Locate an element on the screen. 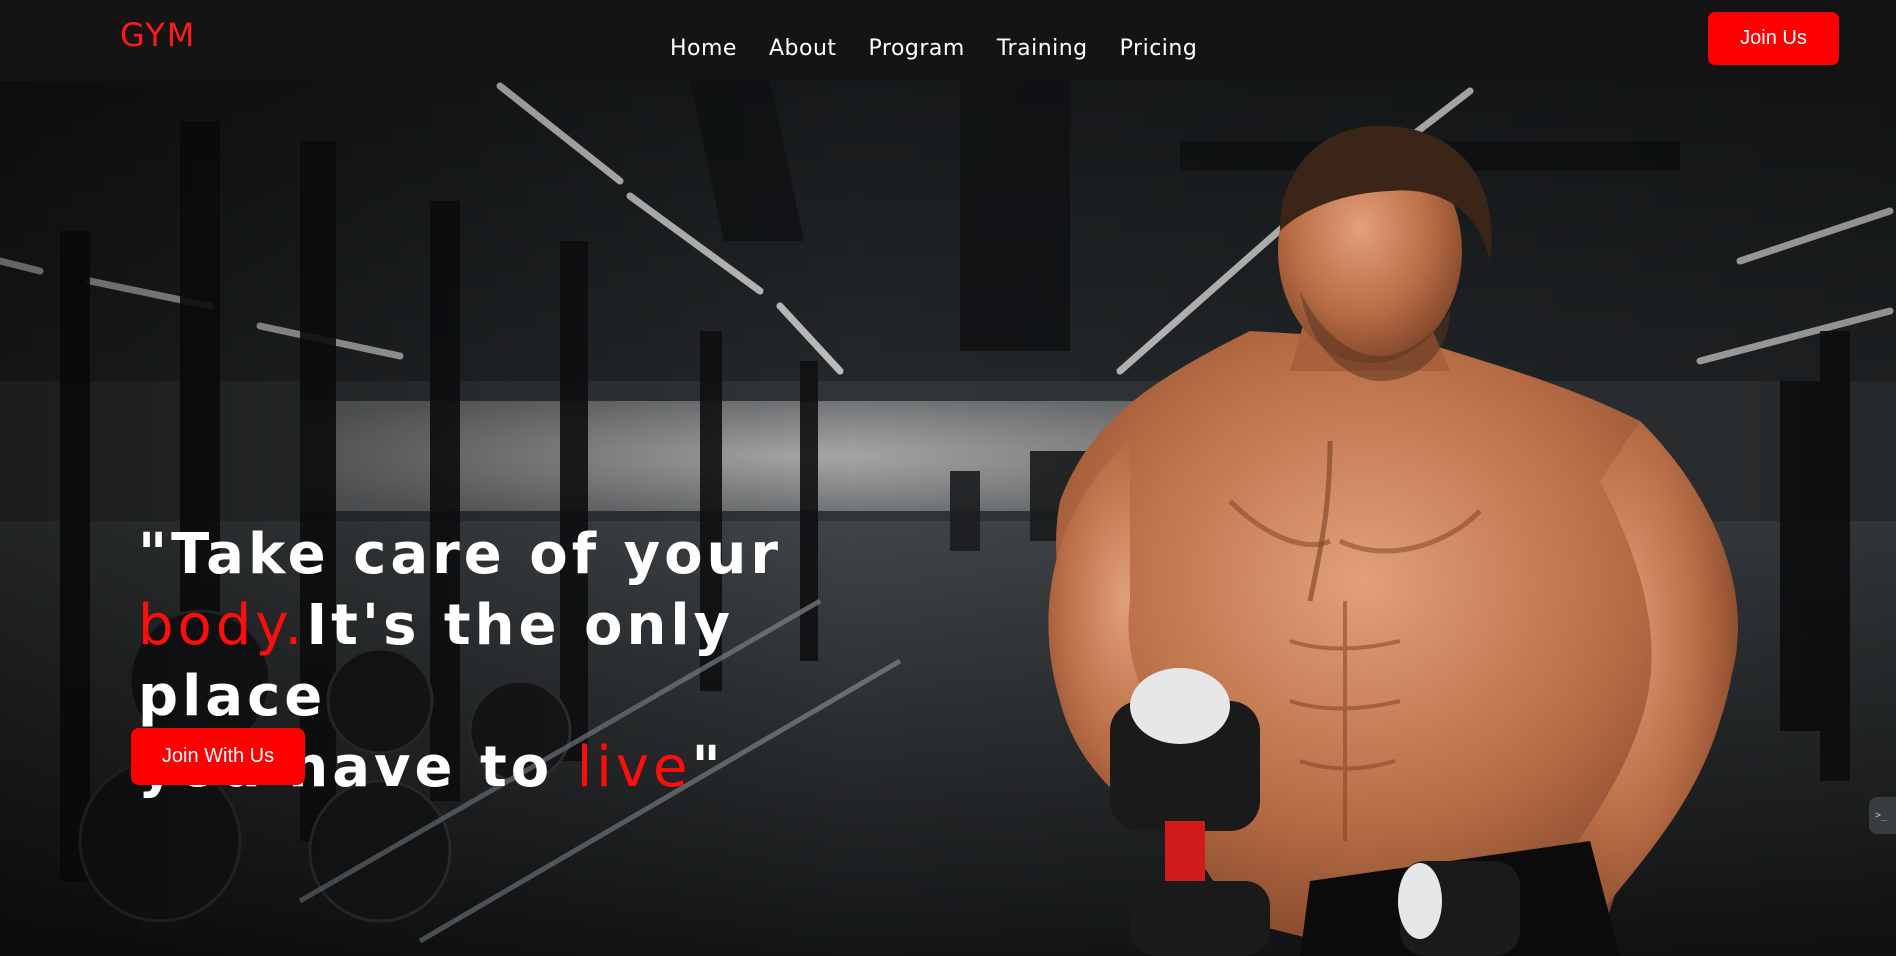 This screenshot has height=956, width=1896. headline-quote-close: " is located at coordinates (708, 767).